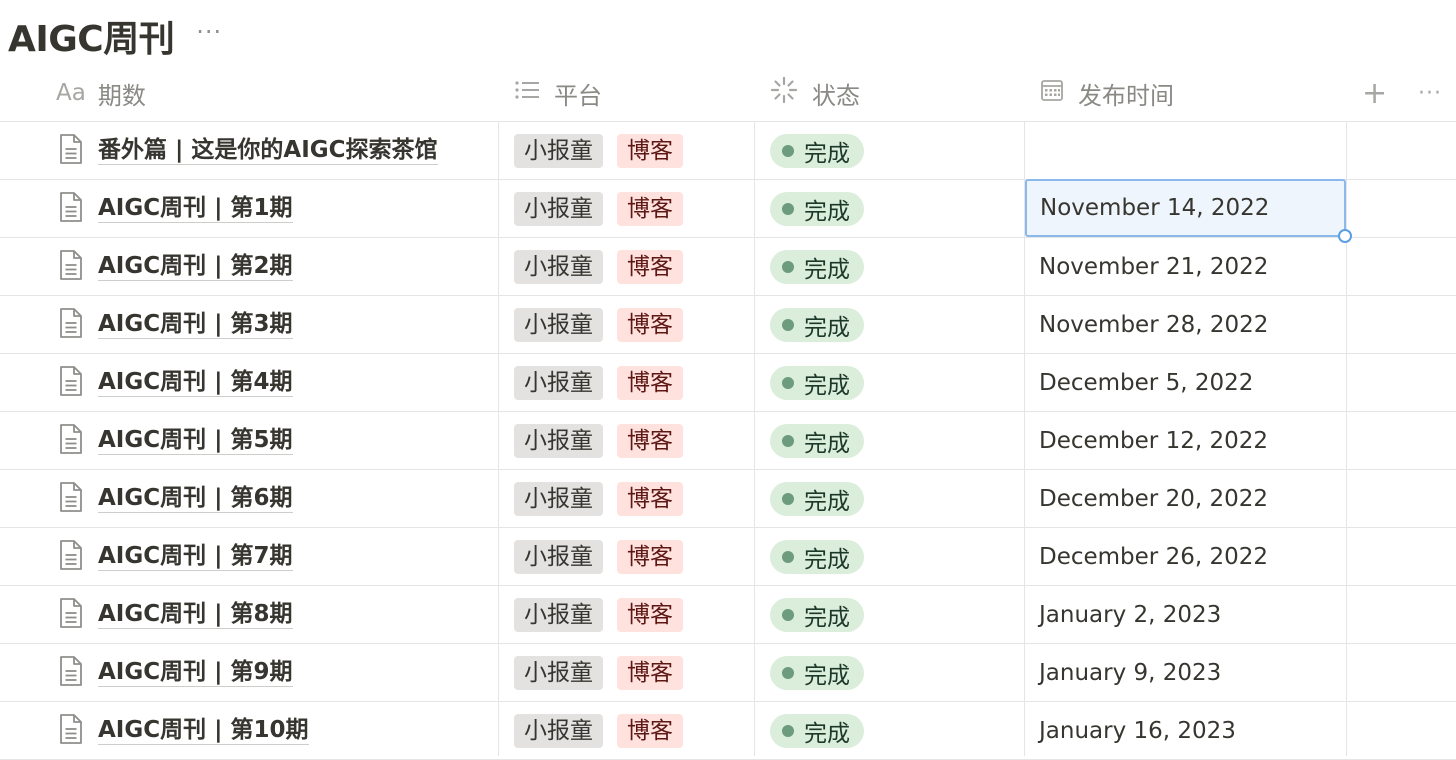 The height and width of the screenshot is (760, 1456). I want to click on table-row: AIGC周刊 | 第8期 小报童 博客 完成 January 2, 2023, so click(728, 615).